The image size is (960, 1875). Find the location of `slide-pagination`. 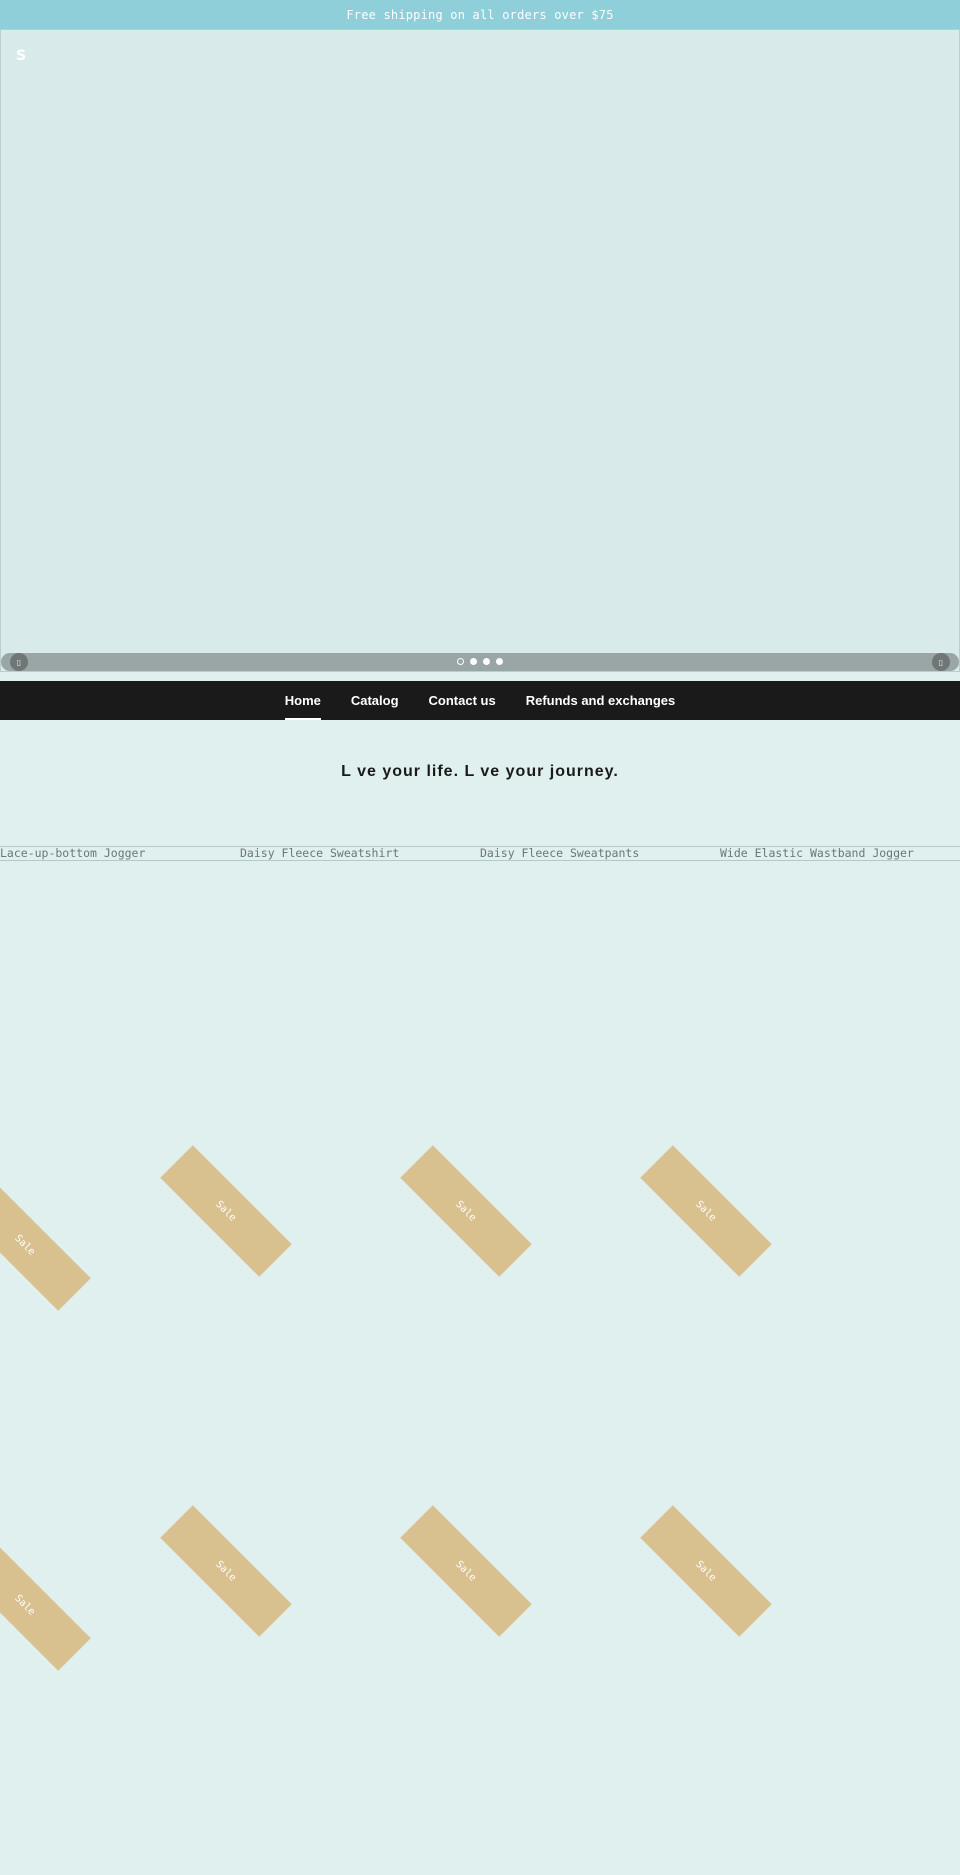

slide-pagination is located at coordinates (480, 661).